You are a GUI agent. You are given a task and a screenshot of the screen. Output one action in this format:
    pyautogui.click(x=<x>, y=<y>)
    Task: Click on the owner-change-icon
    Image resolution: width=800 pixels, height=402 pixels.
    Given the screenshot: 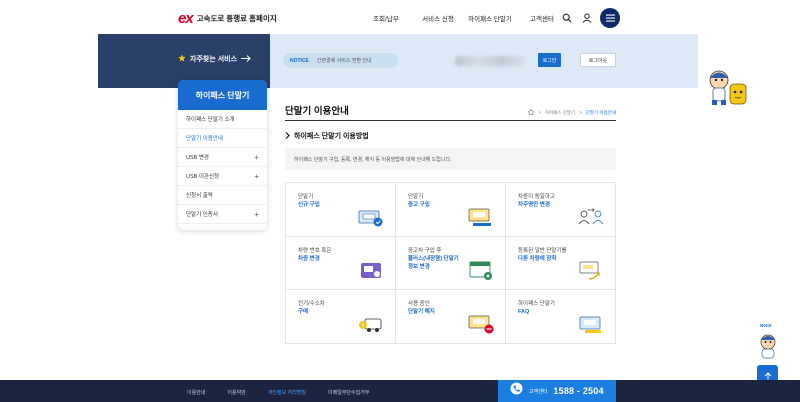 What is the action you would take?
    pyautogui.click(x=591, y=215)
    